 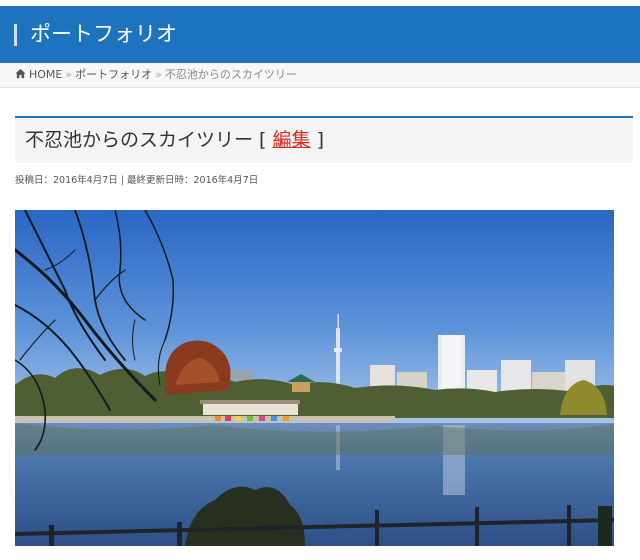 I want to click on post-title-text: 不忍池からのスカイツリー, so click(x=139, y=140).